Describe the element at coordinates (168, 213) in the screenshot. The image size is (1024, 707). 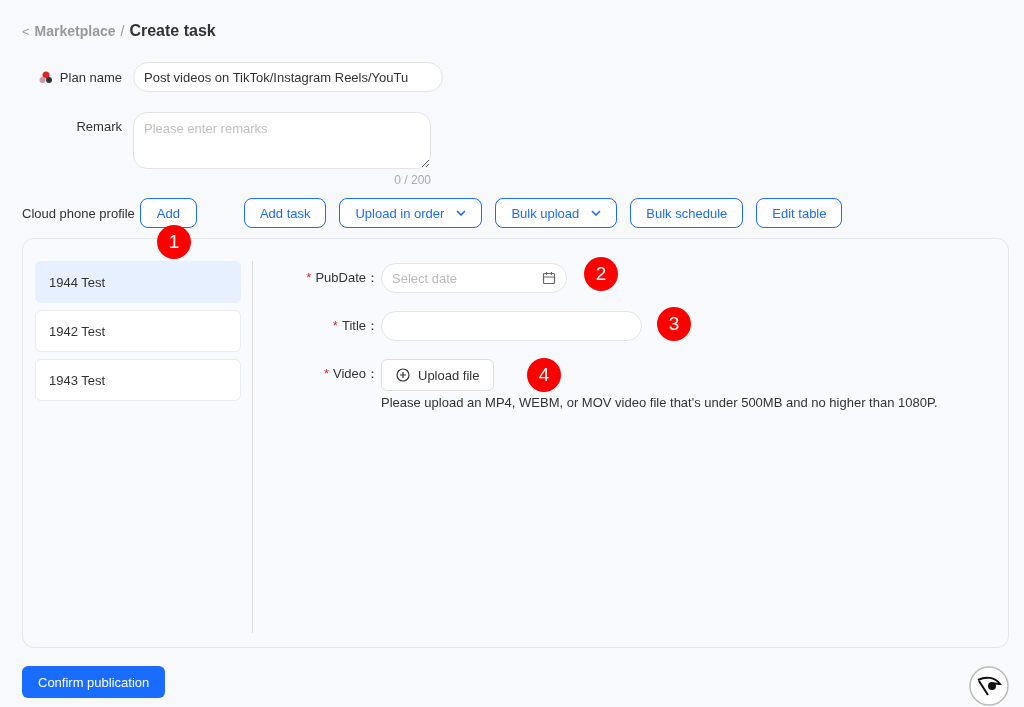
I see `add-button: Add` at that location.